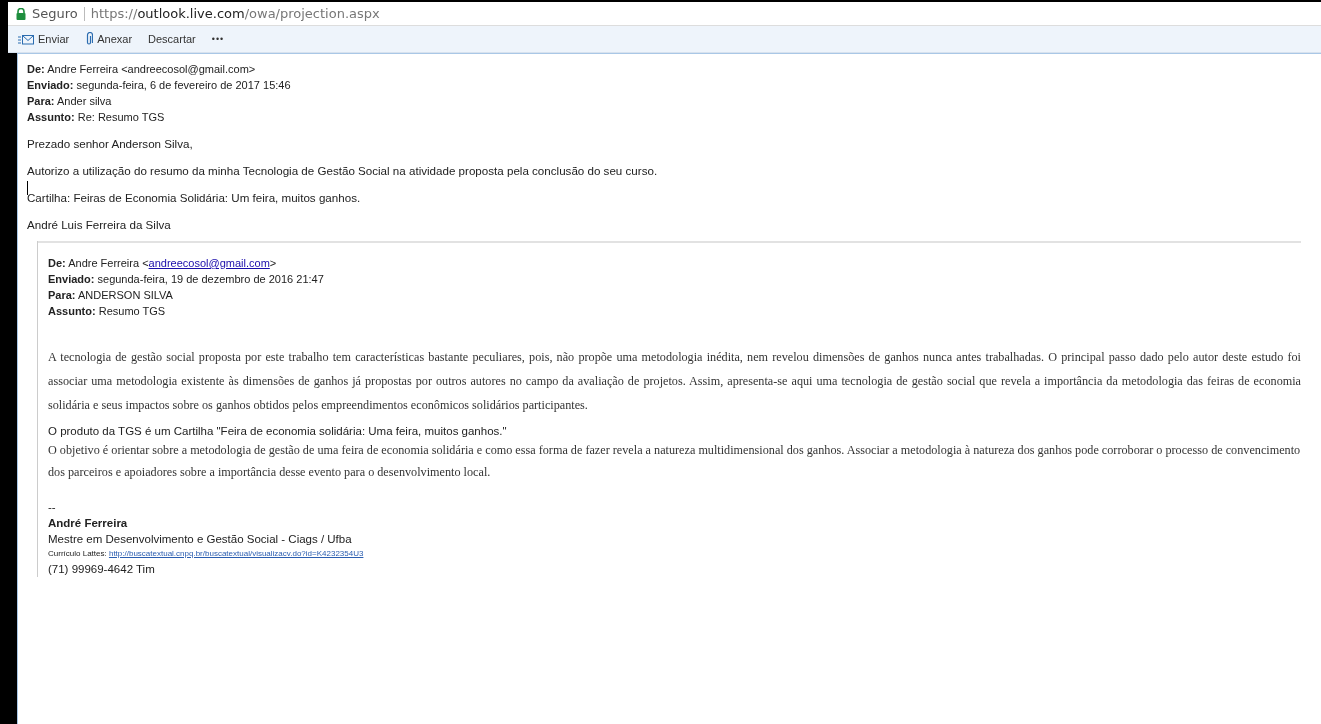  Describe the element at coordinates (218, 39) in the screenshot. I see `more-button: •••` at that location.